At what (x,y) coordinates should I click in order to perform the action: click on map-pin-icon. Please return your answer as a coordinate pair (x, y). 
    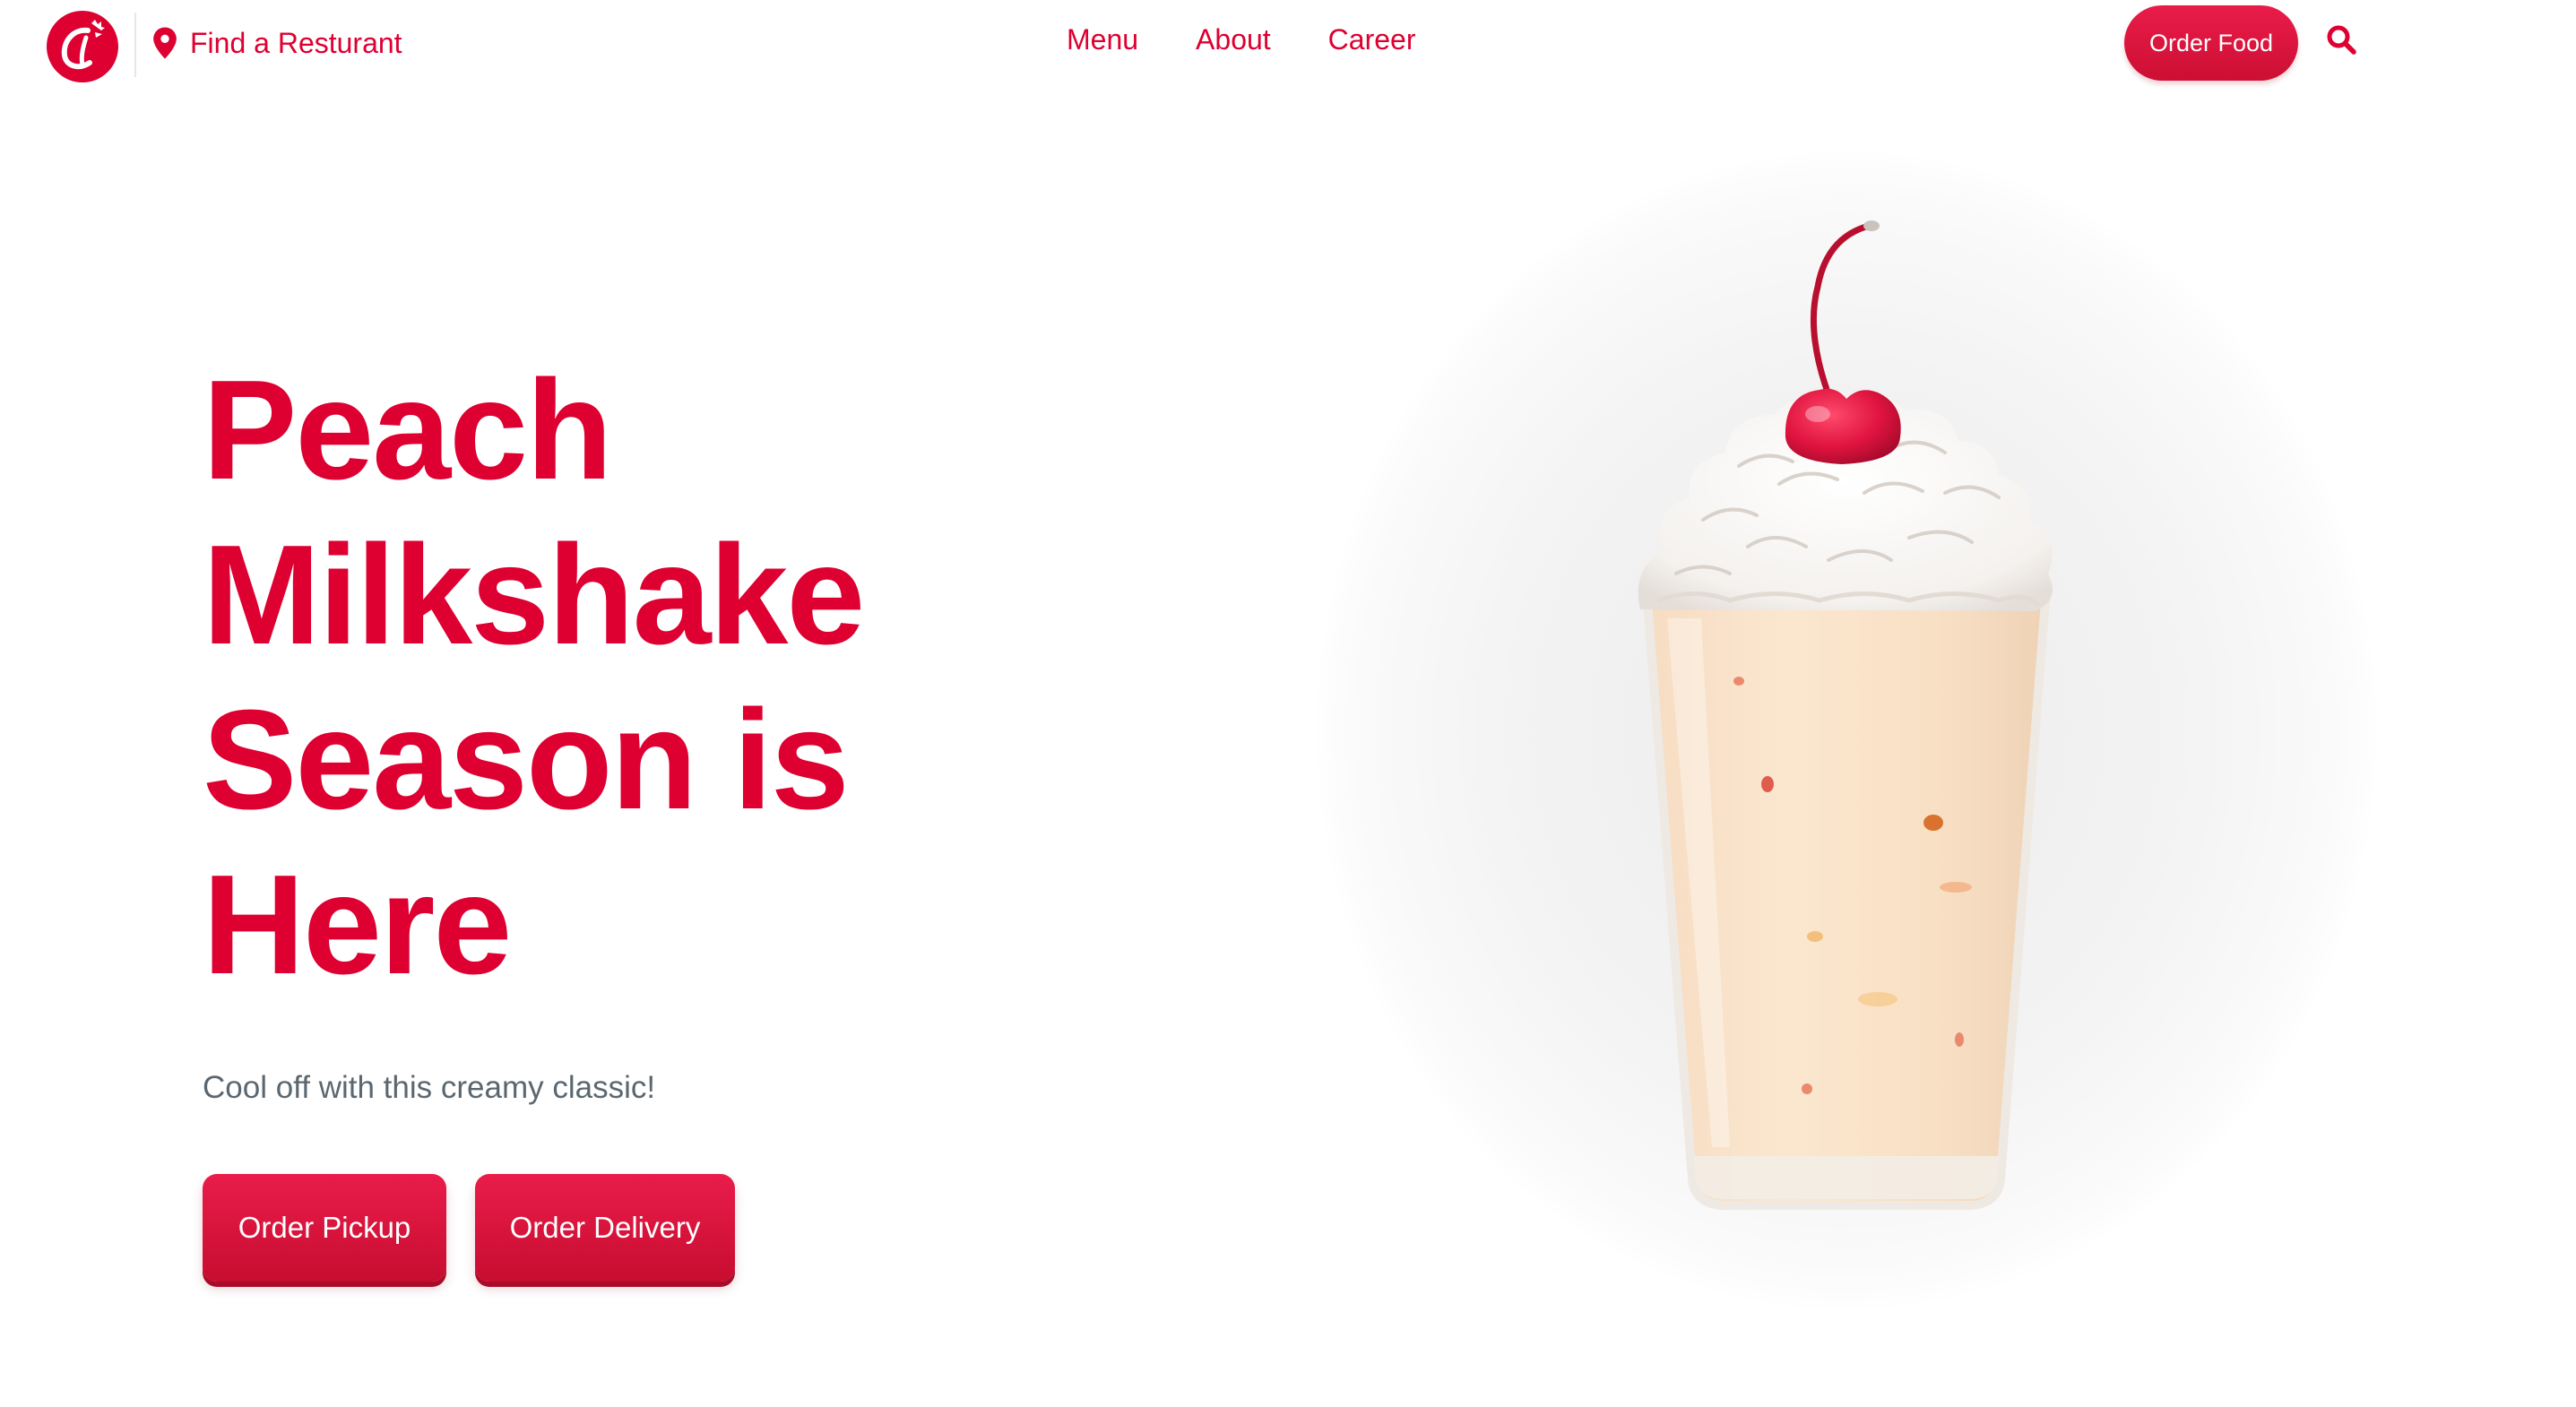
    Looking at the image, I should click on (164, 43).